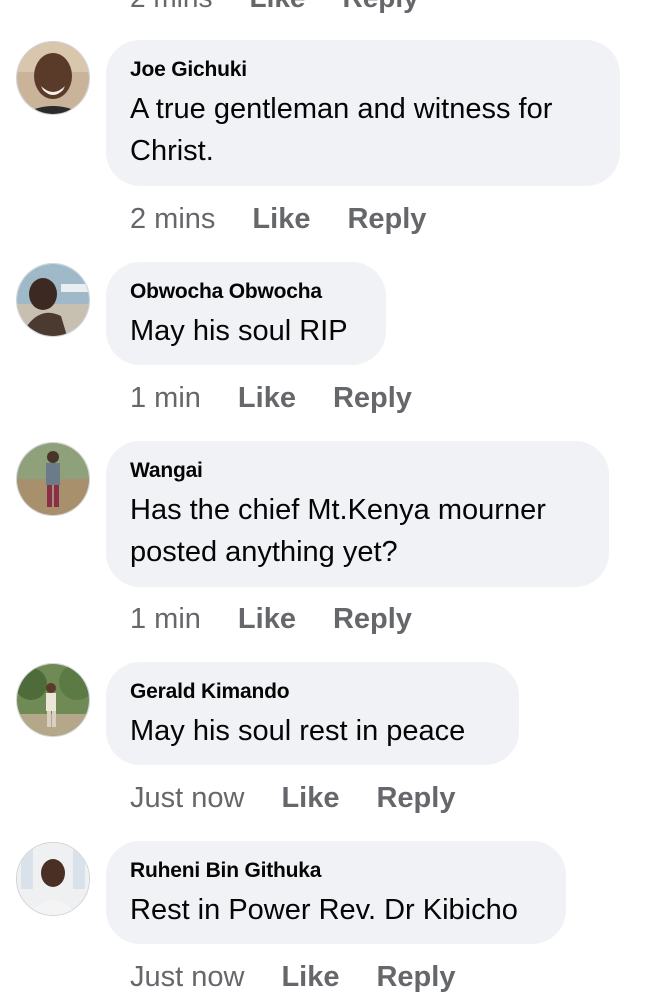  What do you see at coordinates (312, 692) in the screenshot?
I see `comment-author: Gerald Kimando` at bounding box center [312, 692].